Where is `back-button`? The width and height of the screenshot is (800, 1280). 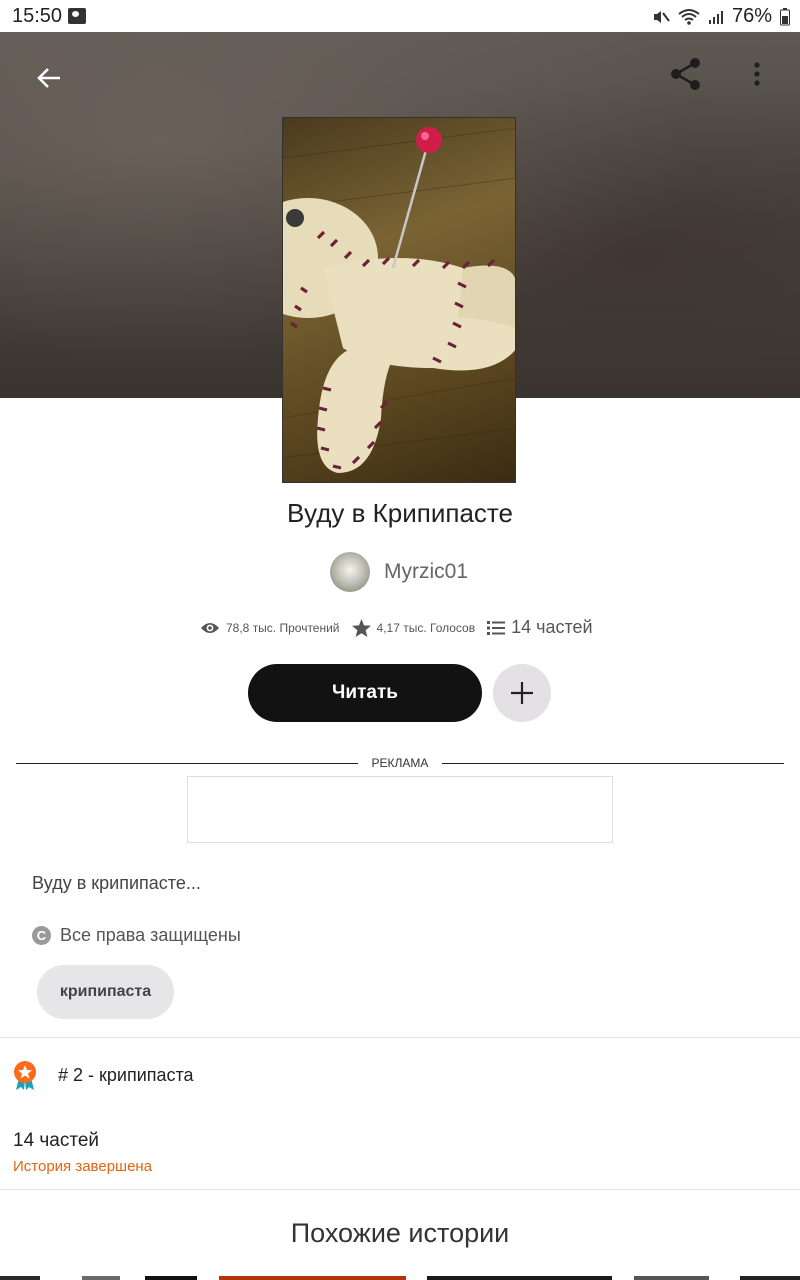
back-button is located at coordinates (49, 78).